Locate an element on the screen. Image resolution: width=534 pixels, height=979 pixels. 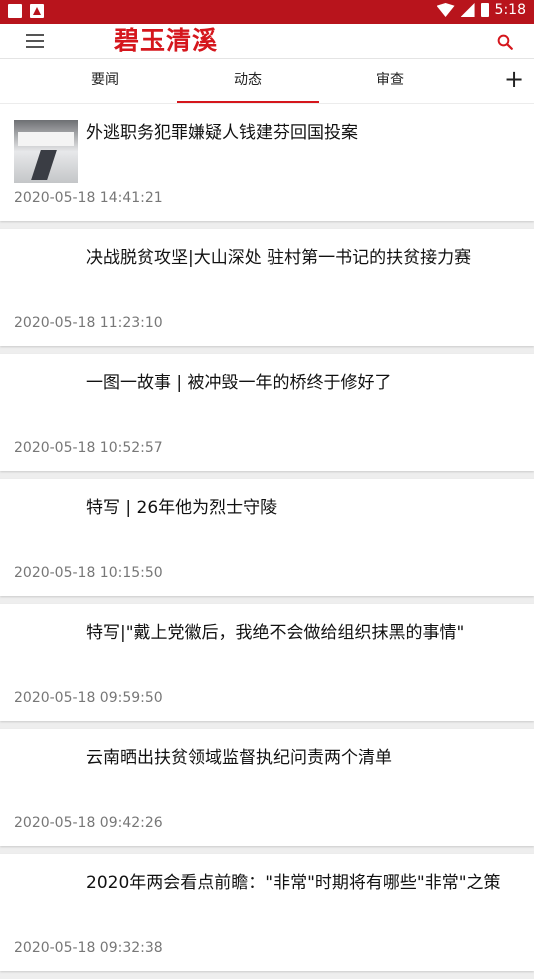
status-bar: 5:18 is located at coordinates (267, 12).